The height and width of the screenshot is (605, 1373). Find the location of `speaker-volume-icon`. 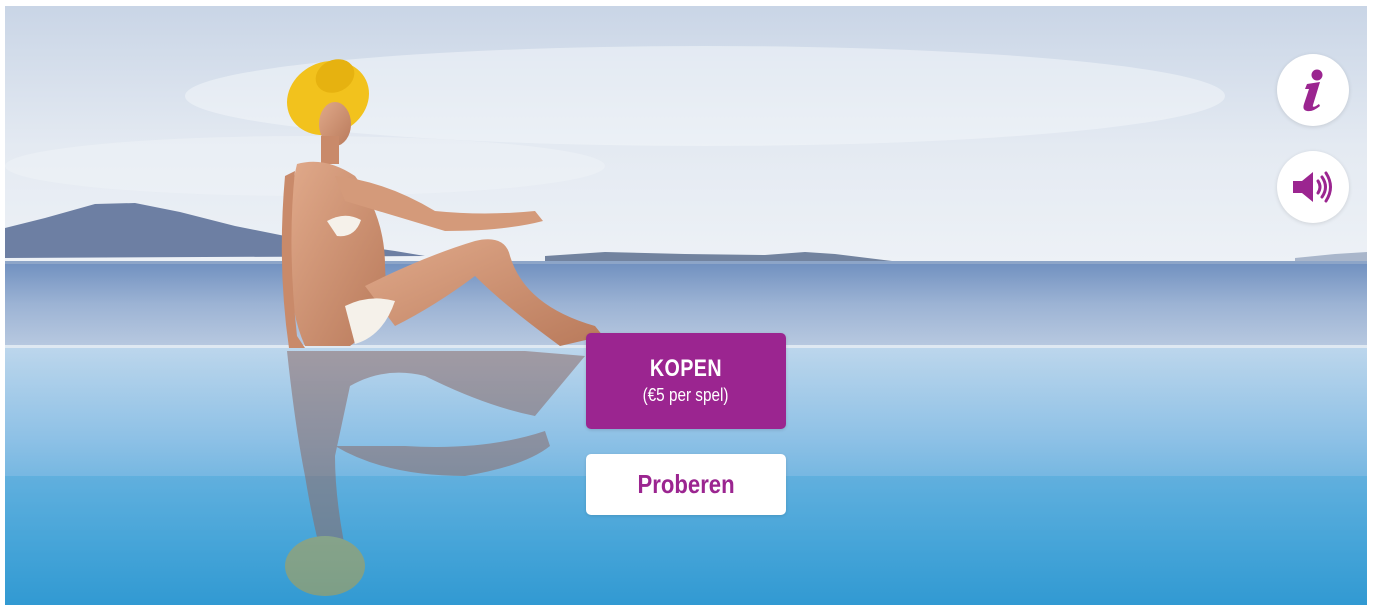

speaker-volume-icon is located at coordinates (1312, 187).